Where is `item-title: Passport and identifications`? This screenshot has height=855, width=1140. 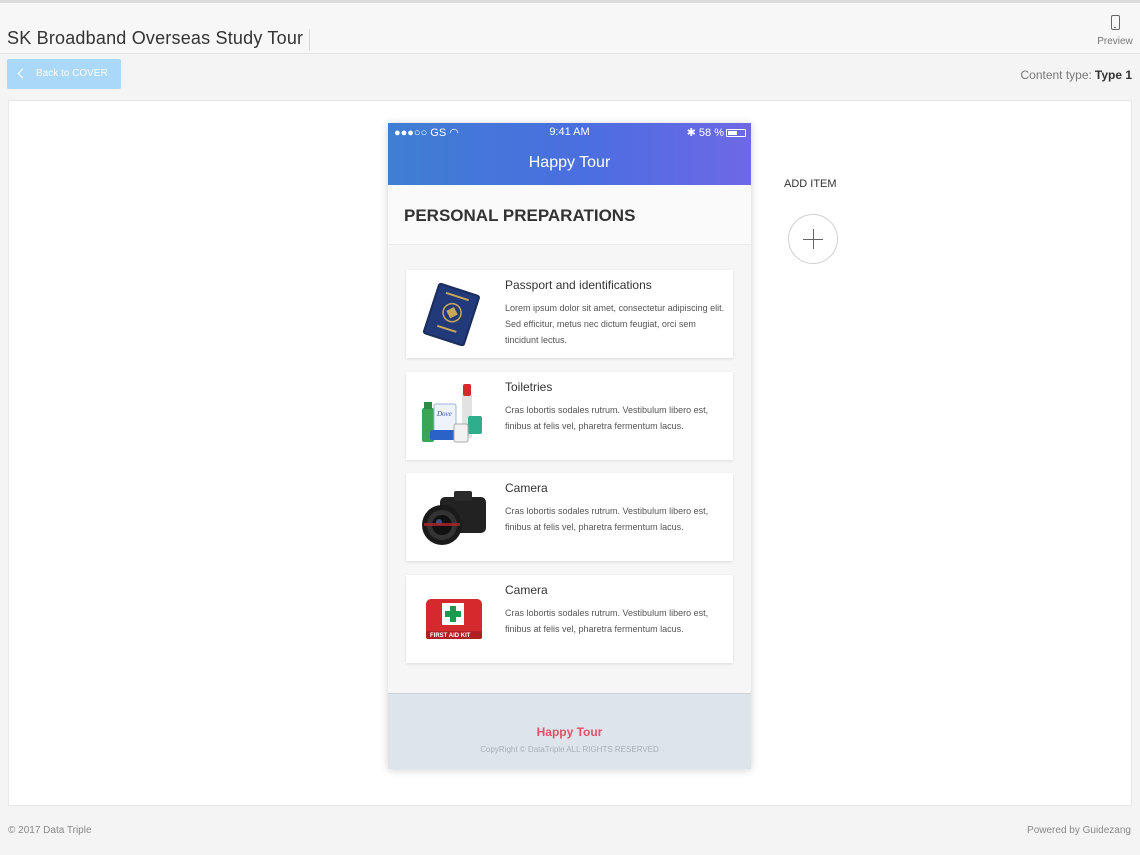 item-title: Passport and identifications is located at coordinates (578, 285).